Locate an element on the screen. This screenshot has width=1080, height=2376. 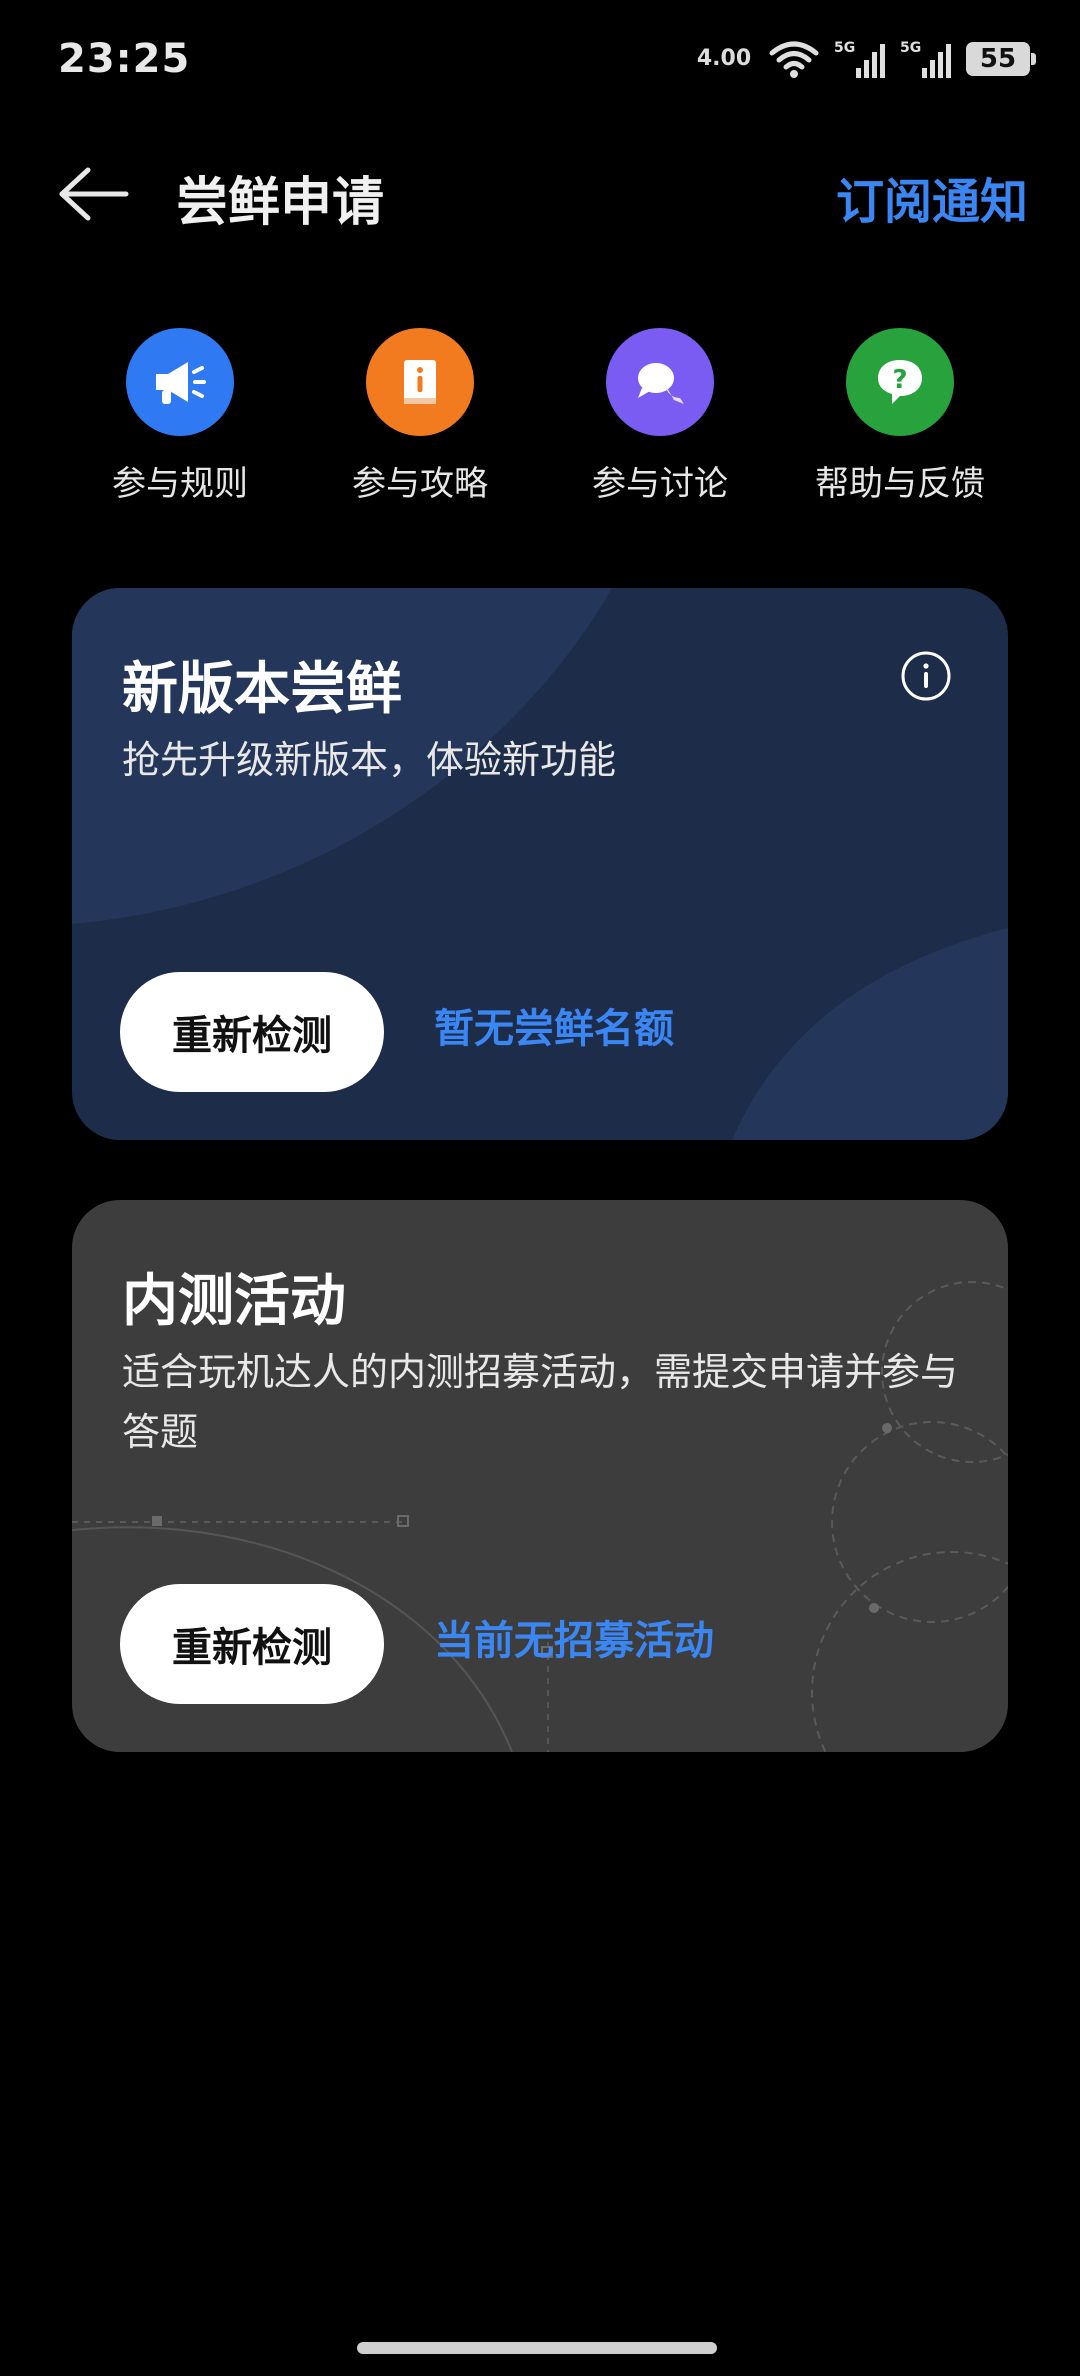
quota-status: 暂无尝鲜名额 is located at coordinates (554, 1029).